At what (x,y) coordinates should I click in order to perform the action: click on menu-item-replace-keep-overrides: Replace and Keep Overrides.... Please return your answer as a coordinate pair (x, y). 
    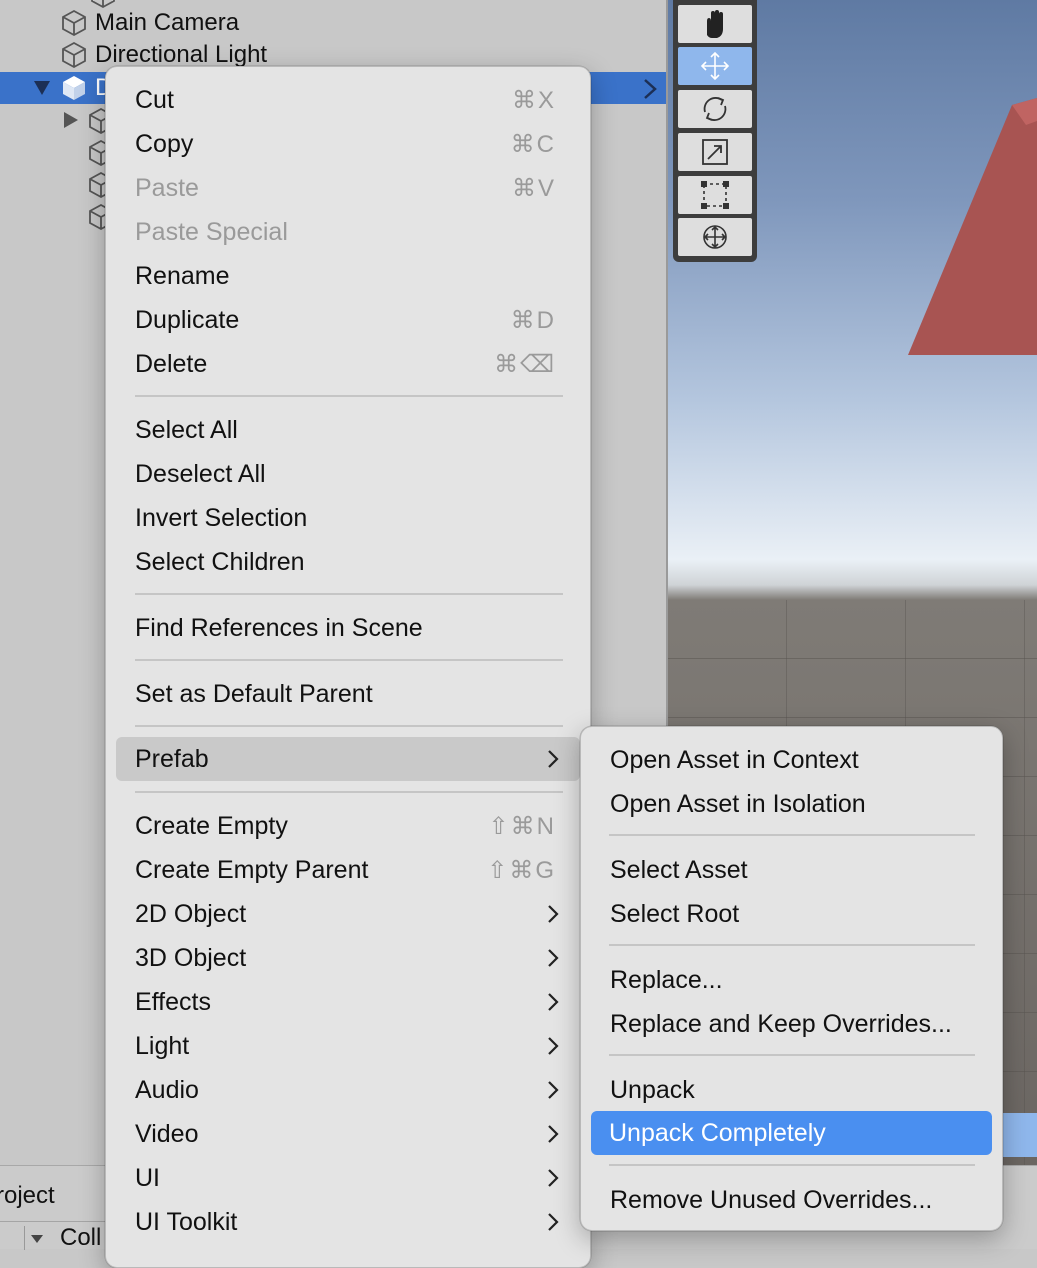
    Looking at the image, I should click on (791, 1024).